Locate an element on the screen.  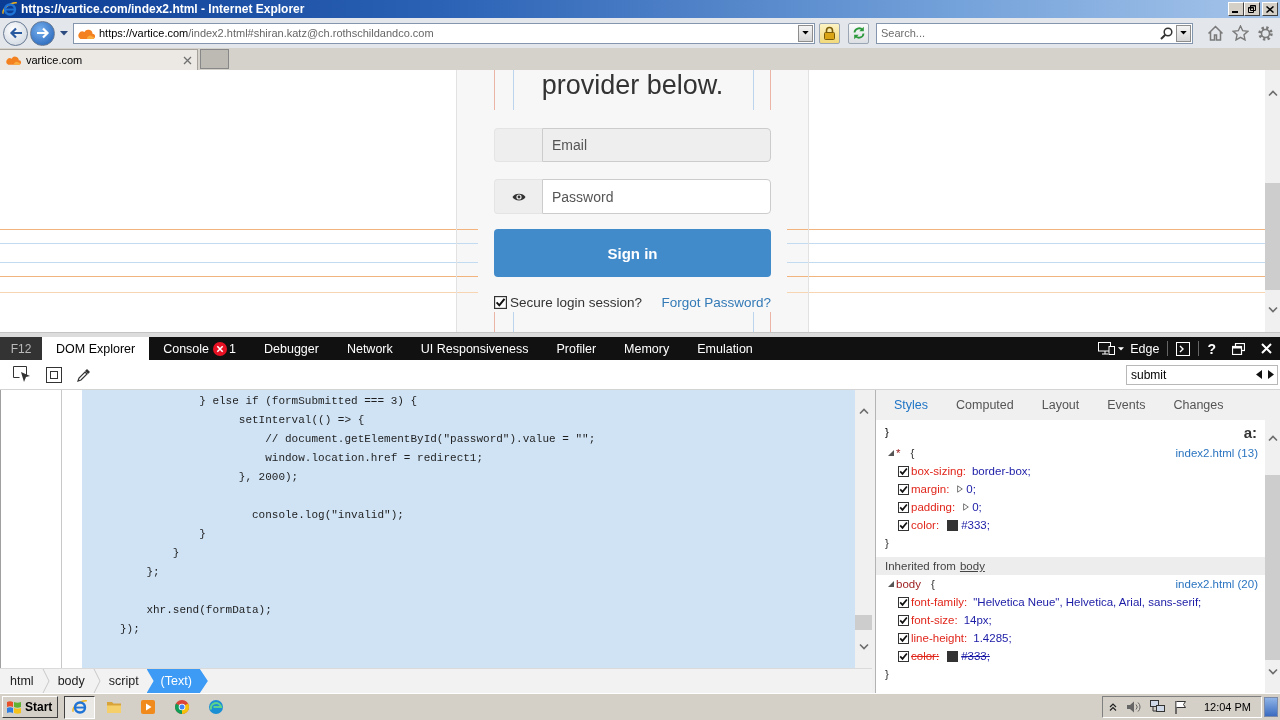
devtools-tab: UI Responsiveness is located at coordinates (474, 348).